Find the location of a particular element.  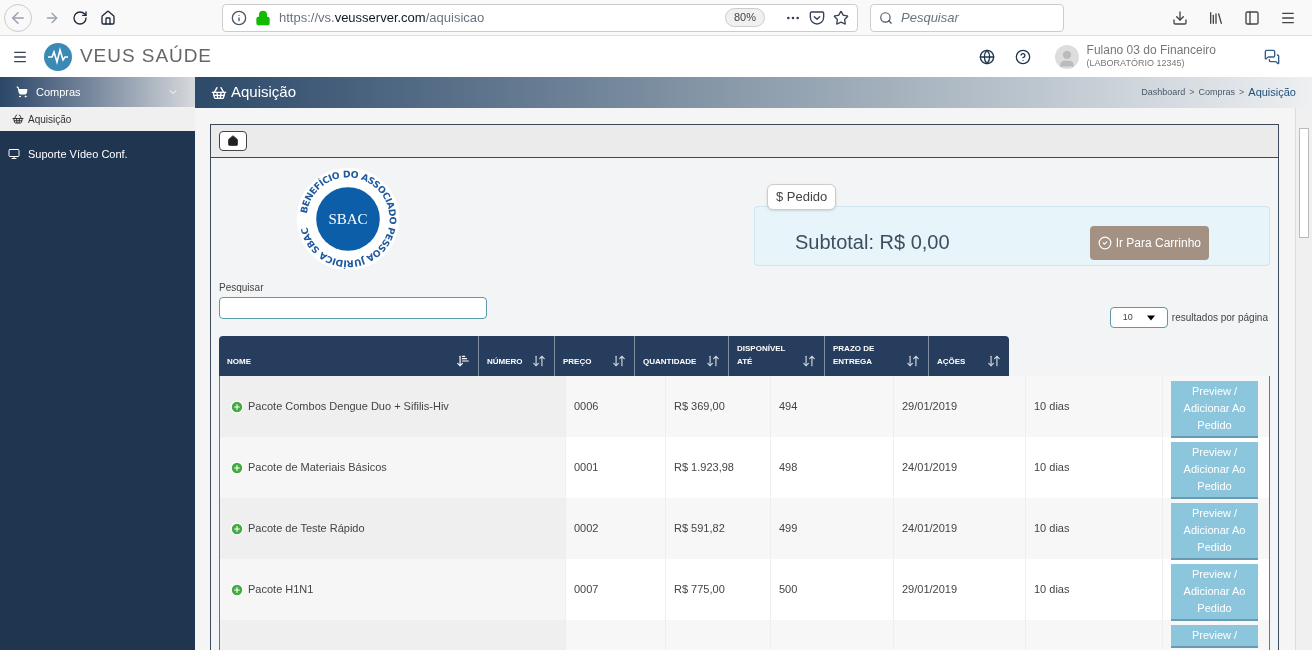

table-cell: Pacote de Teste Rápido is located at coordinates (392, 528).